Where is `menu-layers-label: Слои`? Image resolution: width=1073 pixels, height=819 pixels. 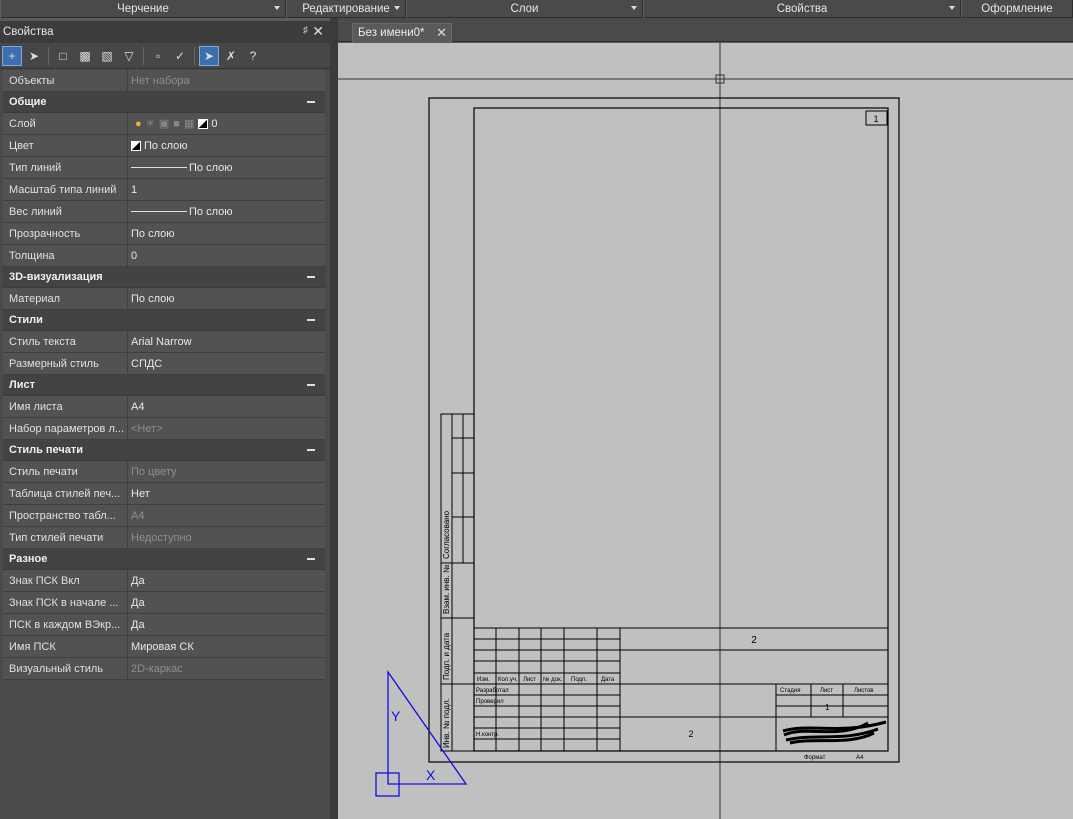 menu-layers-label: Слои is located at coordinates (524, 9).